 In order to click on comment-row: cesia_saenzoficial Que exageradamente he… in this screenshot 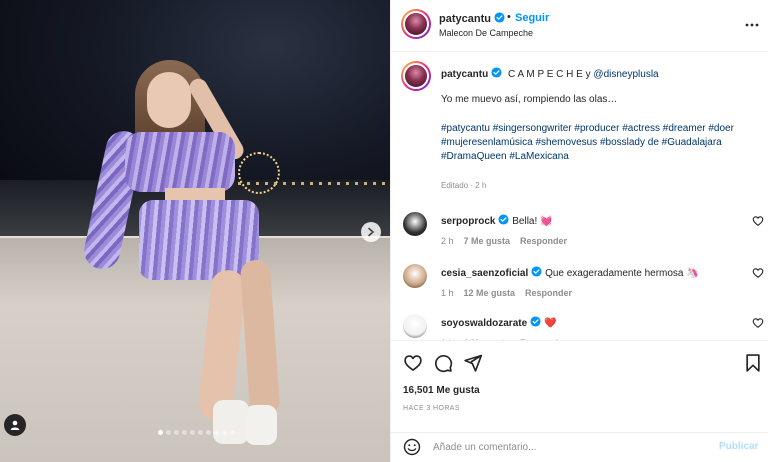, I will do `click(579, 285)`.